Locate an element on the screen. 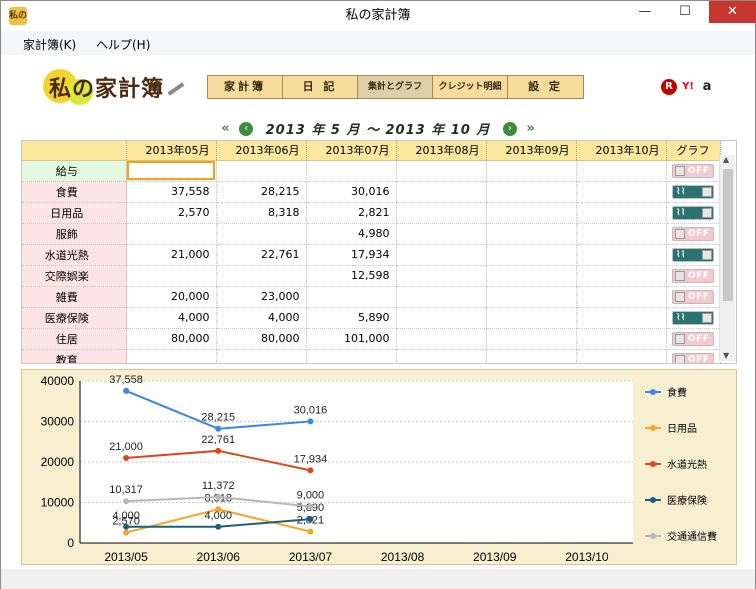  tab-diary: 日 記 is located at coordinates (320, 87).